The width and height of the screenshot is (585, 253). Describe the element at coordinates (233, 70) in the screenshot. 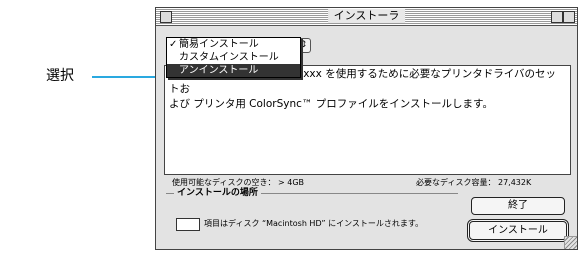

I see `menu-item-uninstall: アンインストール` at that location.